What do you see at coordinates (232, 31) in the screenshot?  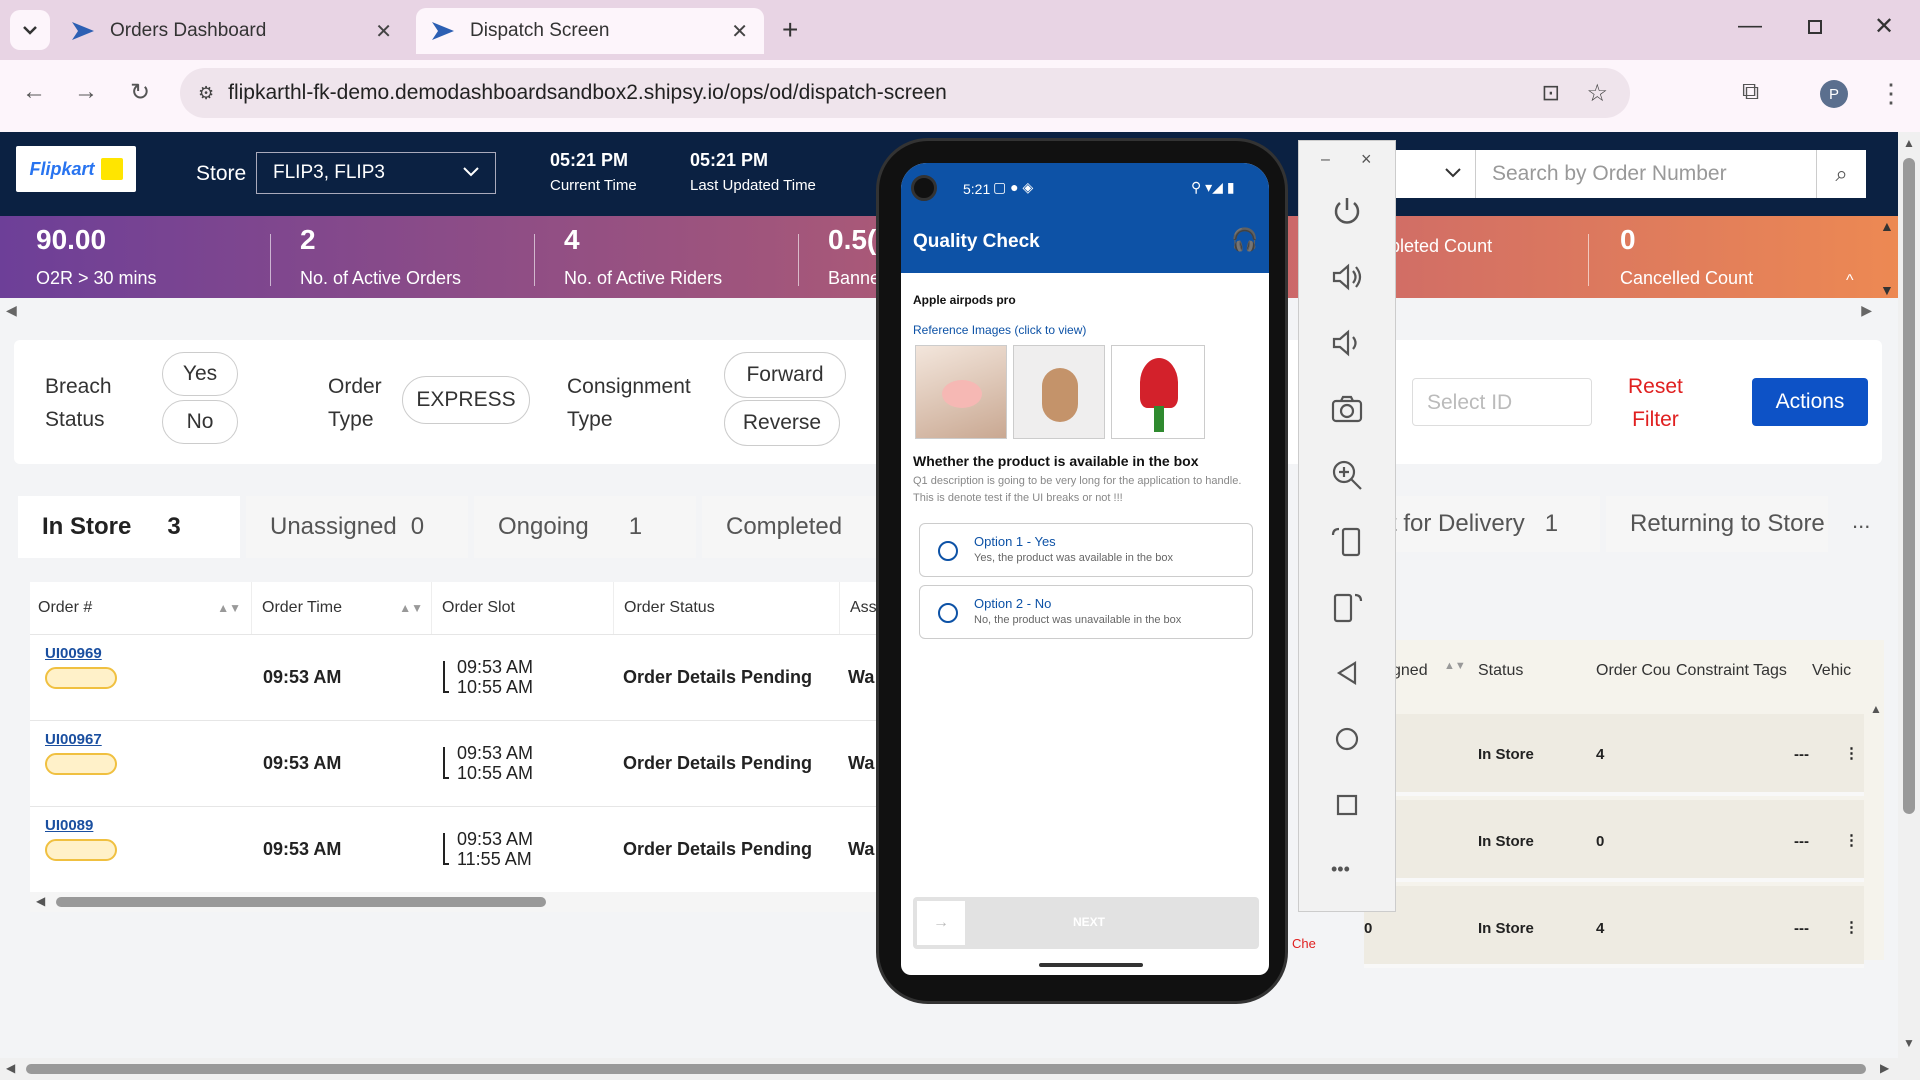 I see `tab-orders-dashboard: Orders Dashboard ✕` at bounding box center [232, 31].